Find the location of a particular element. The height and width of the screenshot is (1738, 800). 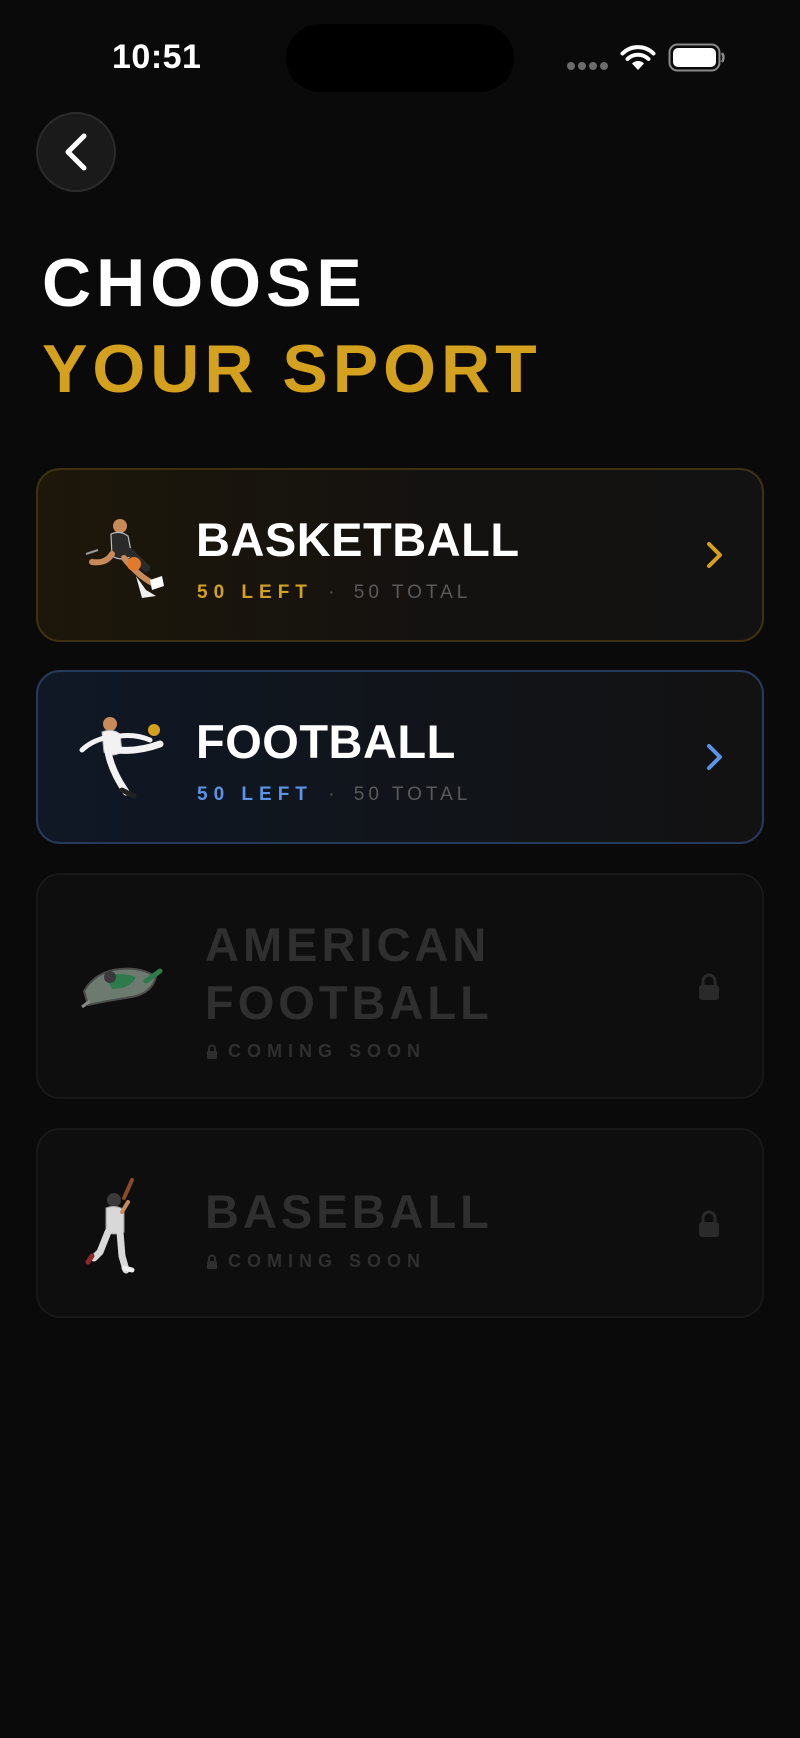

status-bar: 10:51 is located at coordinates (400, 55).